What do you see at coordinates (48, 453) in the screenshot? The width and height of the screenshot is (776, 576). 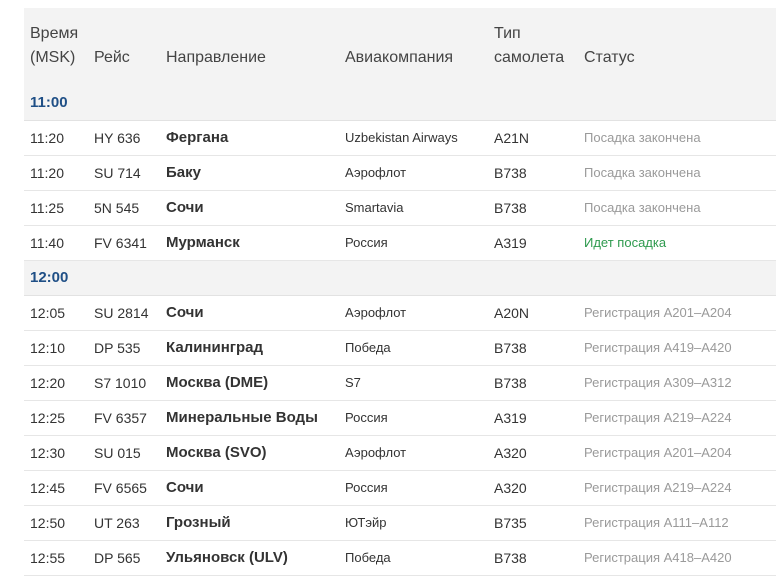 I see `flight-time: 12:30` at bounding box center [48, 453].